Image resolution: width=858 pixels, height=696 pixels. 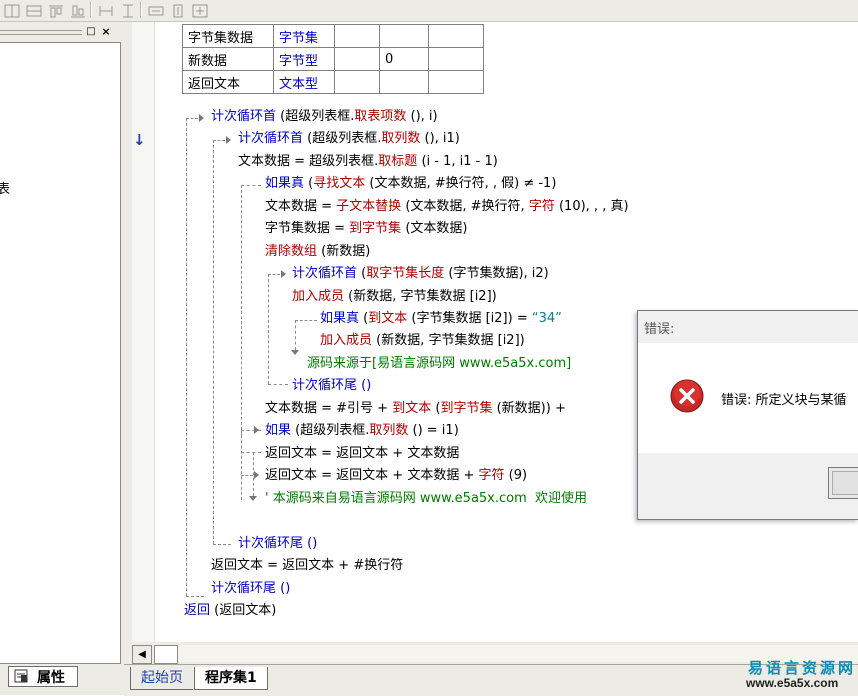 What do you see at coordinates (394, 297) in the screenshot?
I see `code-line-9: 加入成员 (新数据, 字节集数据 [i2])` at bounding box center [394, 297].